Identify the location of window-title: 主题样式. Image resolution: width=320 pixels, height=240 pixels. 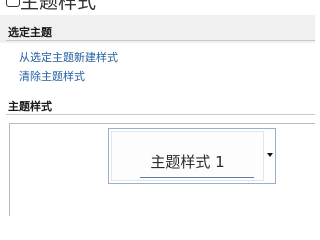
(58, 6).